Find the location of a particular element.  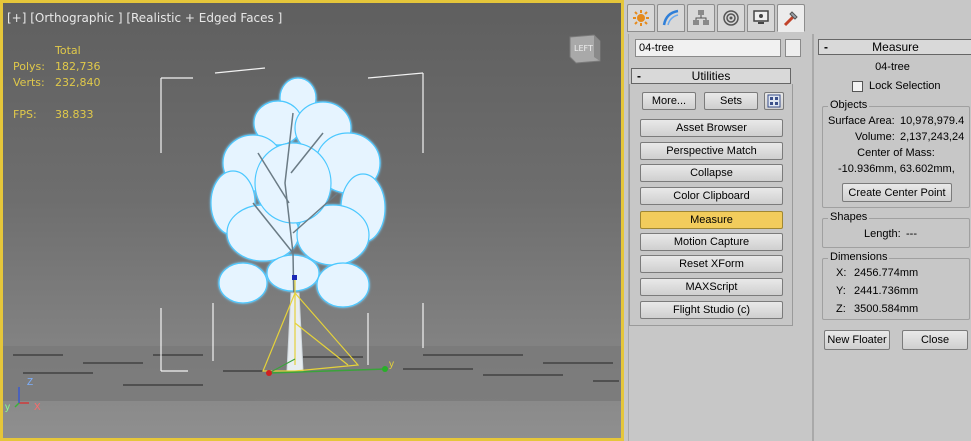

dimension-x-label: X: is located at coordinates (841, 273).